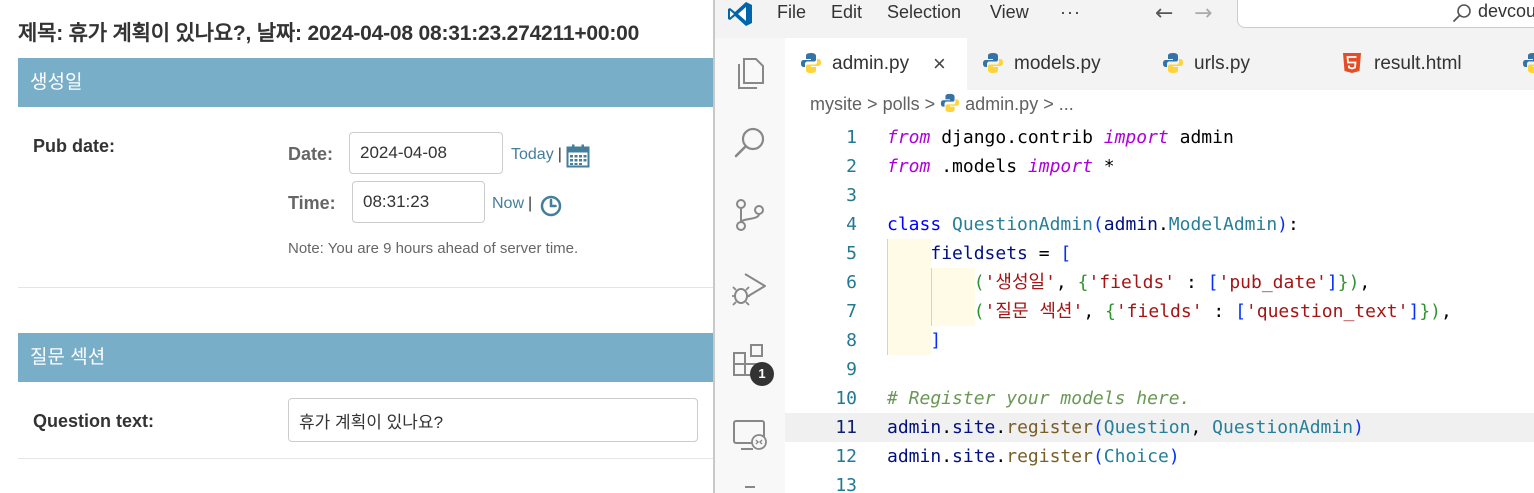 Image resolution: width=1534 pixels, height=493 pixels. I want to click on tab-label: result.html, so click(1418, 63).